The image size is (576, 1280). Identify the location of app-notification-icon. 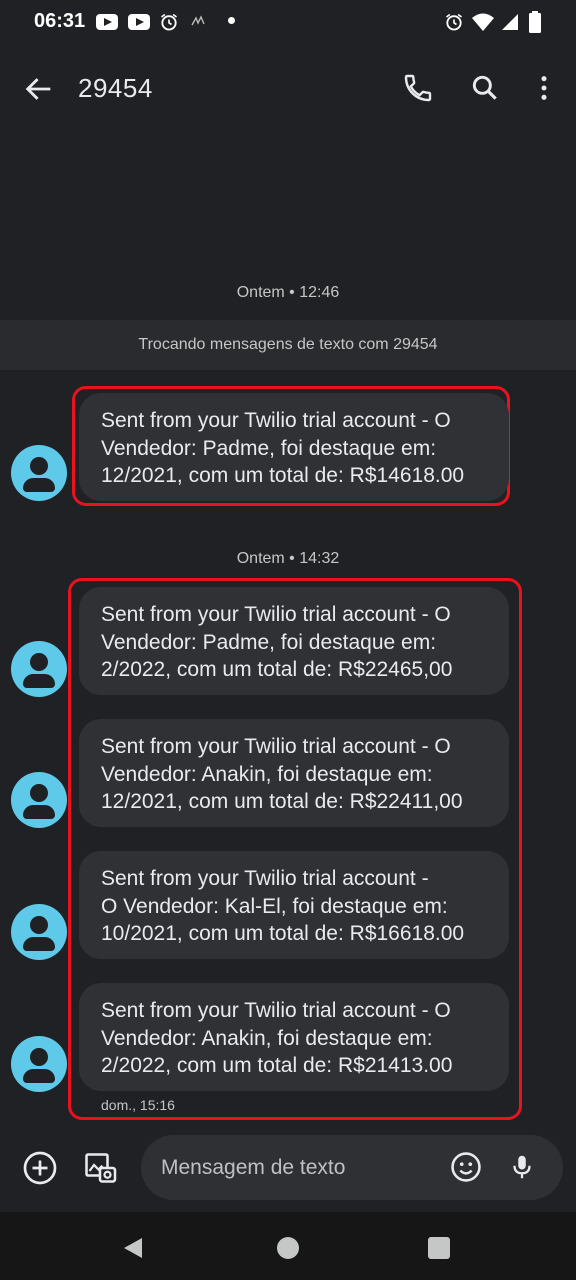
(199, 22).